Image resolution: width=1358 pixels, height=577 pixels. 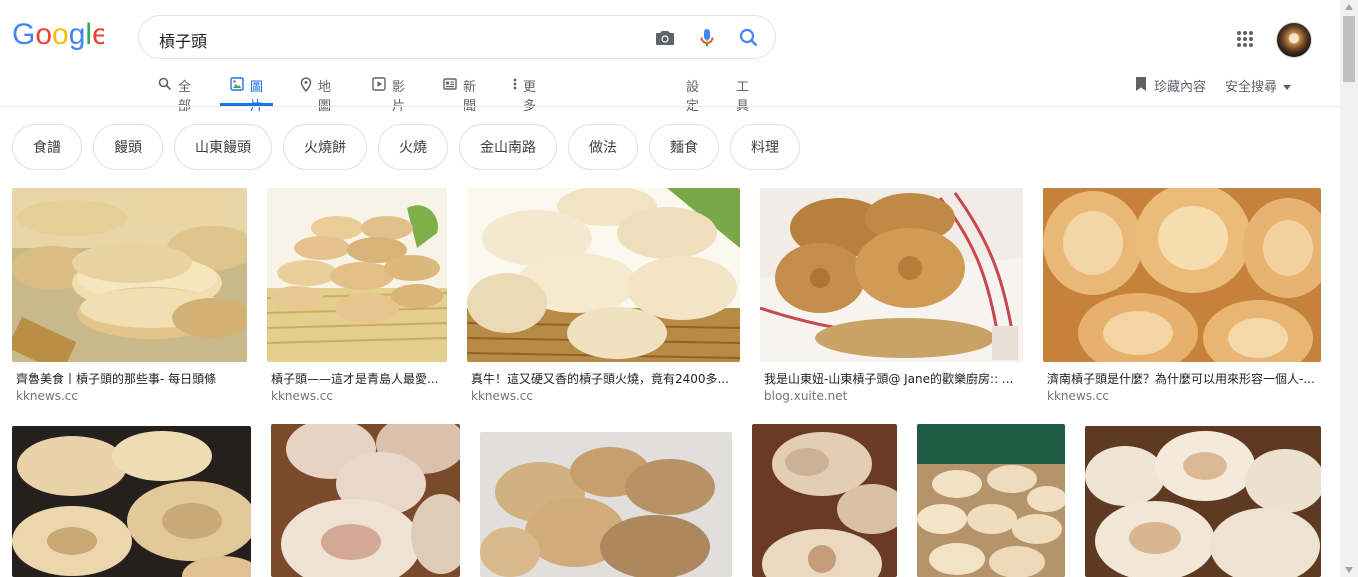 What do you see at coordinates (1287, 87) in the screenshot?
I see `caret-down-icon` at bounding box center [1287, 87].